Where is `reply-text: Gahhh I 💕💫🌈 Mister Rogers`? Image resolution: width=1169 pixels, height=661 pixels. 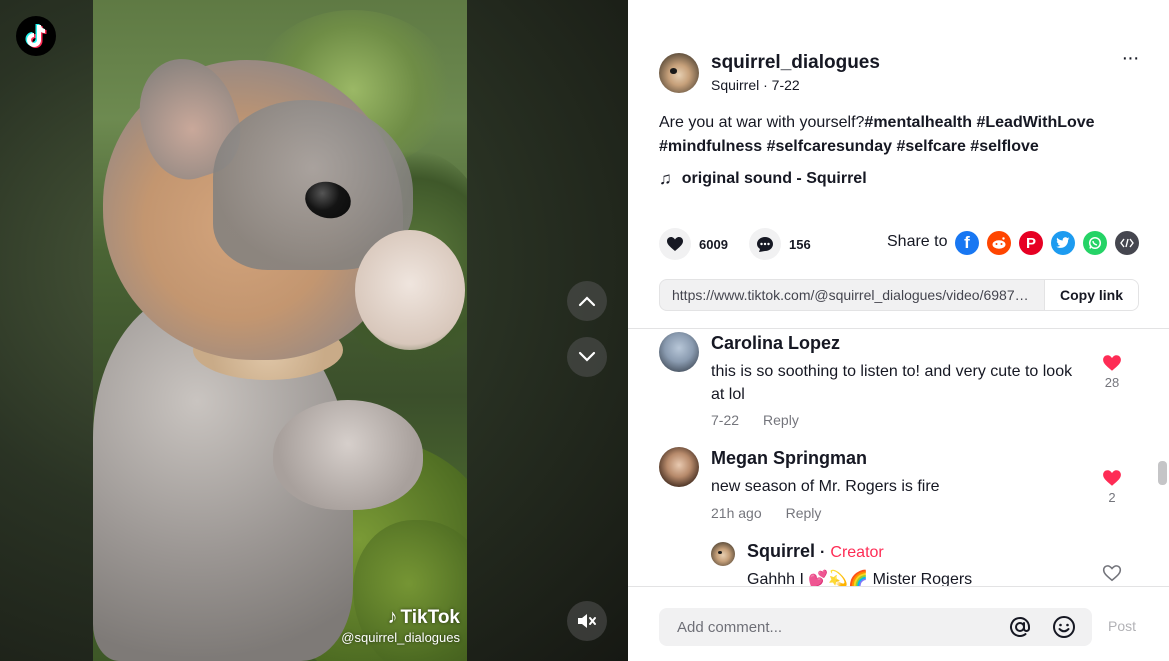
reply-text: Gahhh I 💕💫🌈 Mister Rogers is located at coordinates (860, 578).